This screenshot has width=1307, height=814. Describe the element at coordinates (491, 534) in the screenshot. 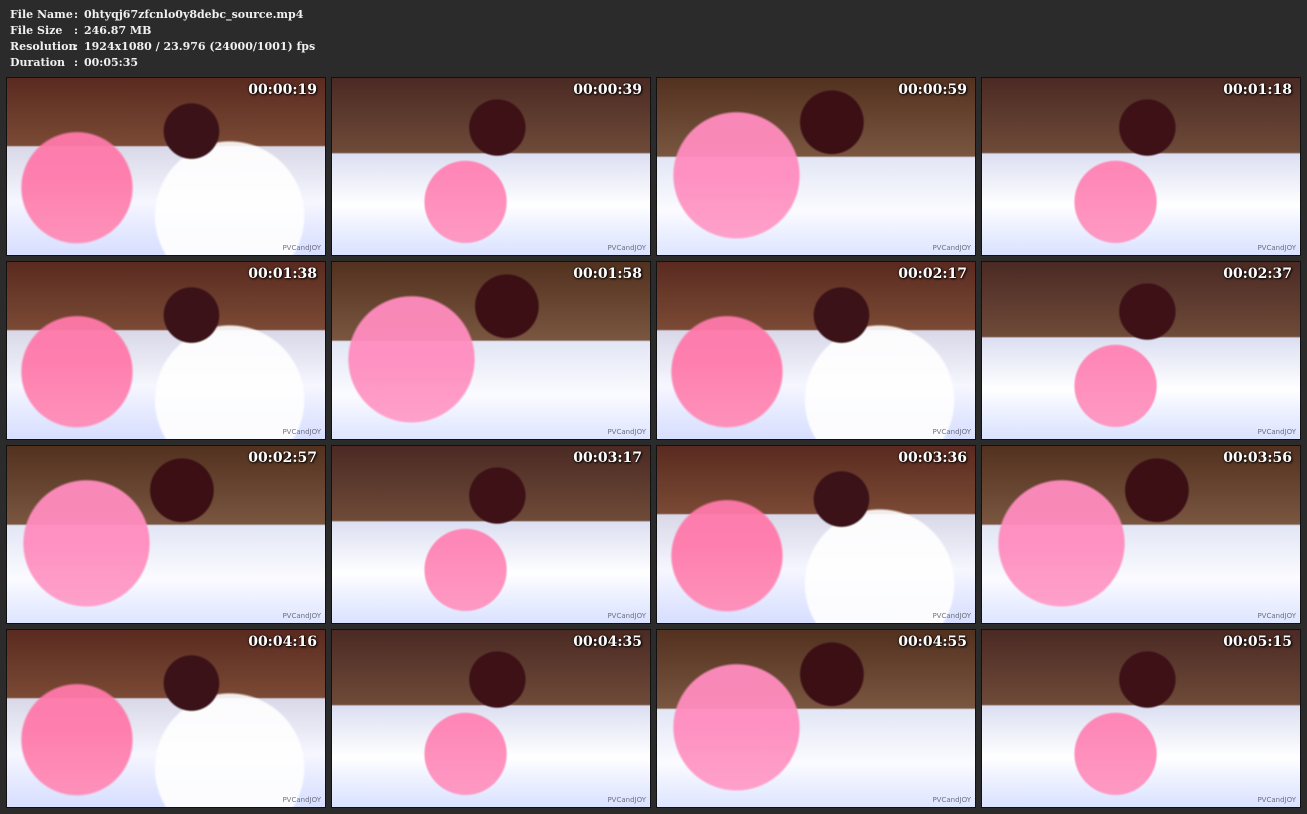

I see `video-thumbnail: 00:03:17 PVCandJOY` at that location.